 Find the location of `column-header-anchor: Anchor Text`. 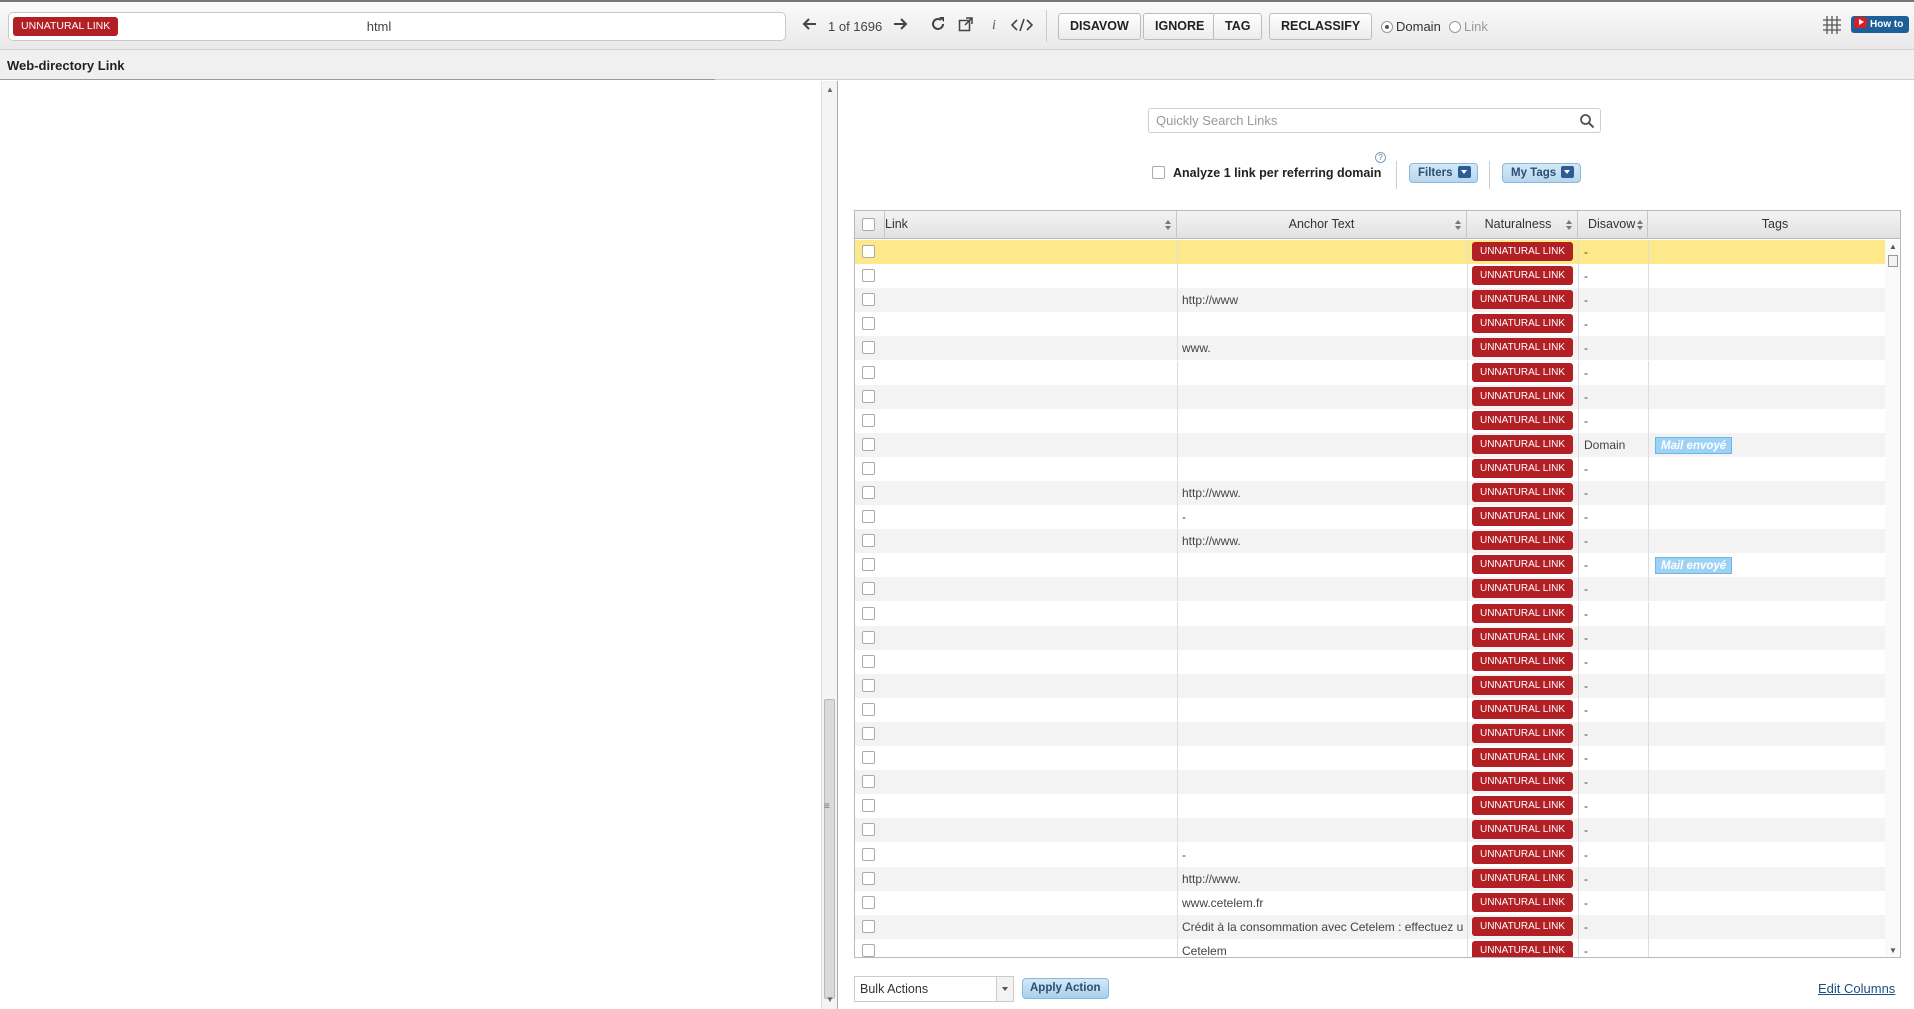

column-header-anchor: Anchor Text is located at coordinates (1322, 225).